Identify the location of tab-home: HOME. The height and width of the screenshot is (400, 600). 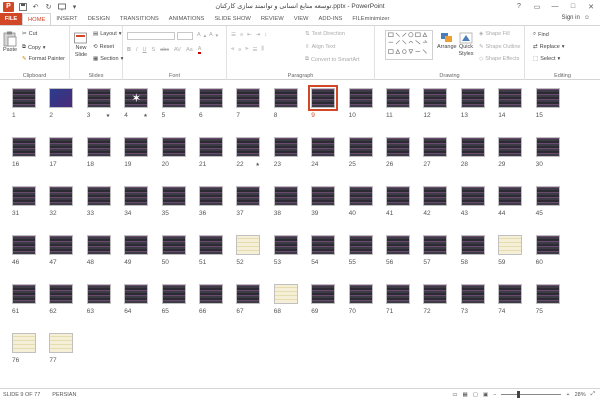
(37, 19).